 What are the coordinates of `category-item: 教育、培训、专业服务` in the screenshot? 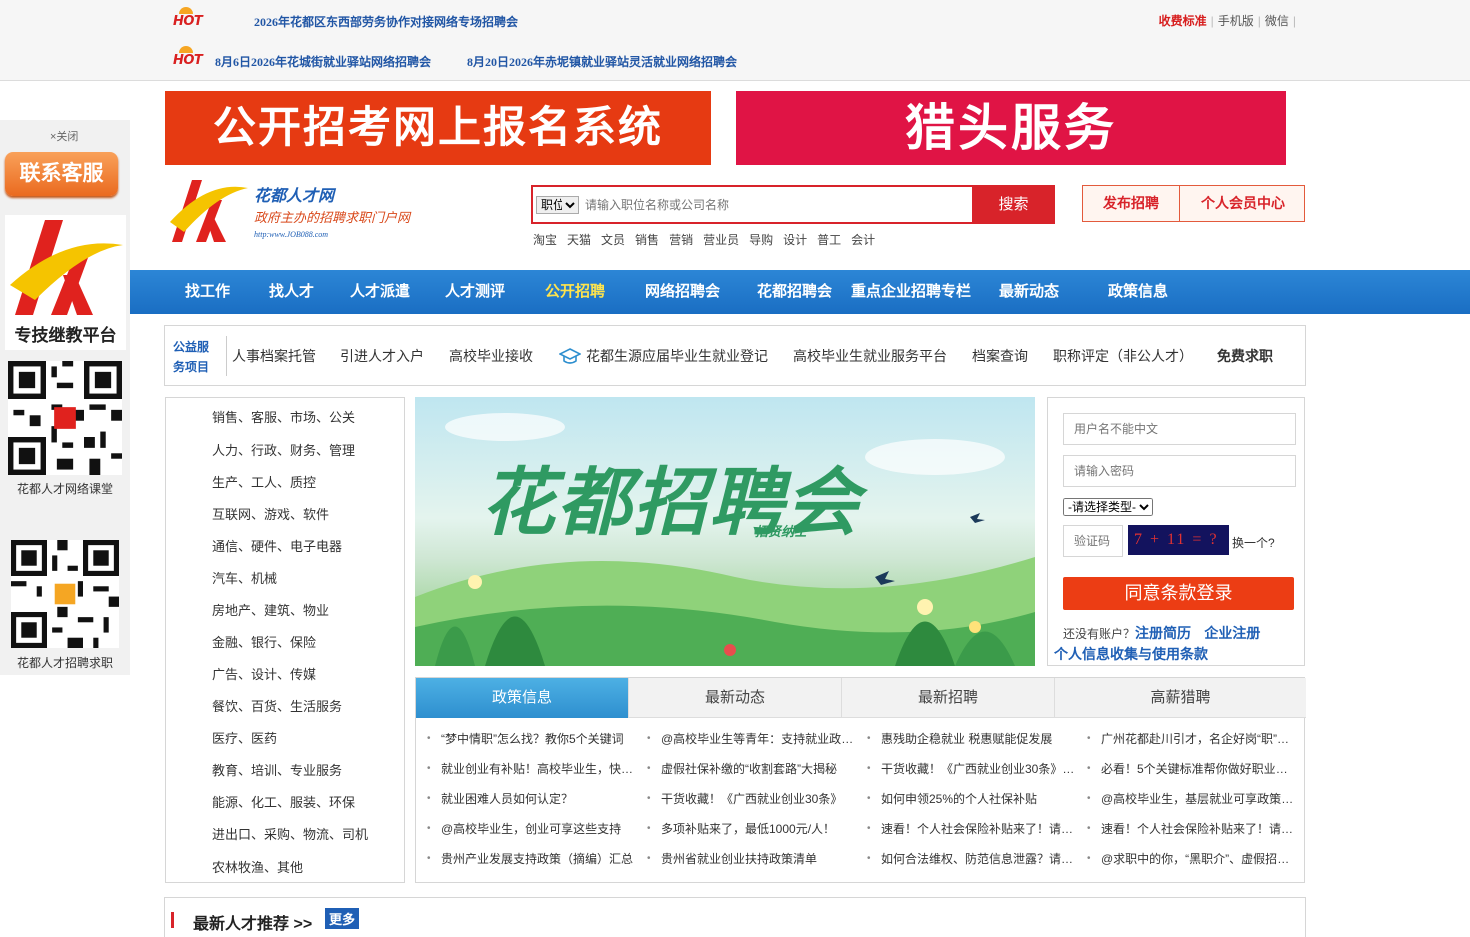 It's located at (277, 769).